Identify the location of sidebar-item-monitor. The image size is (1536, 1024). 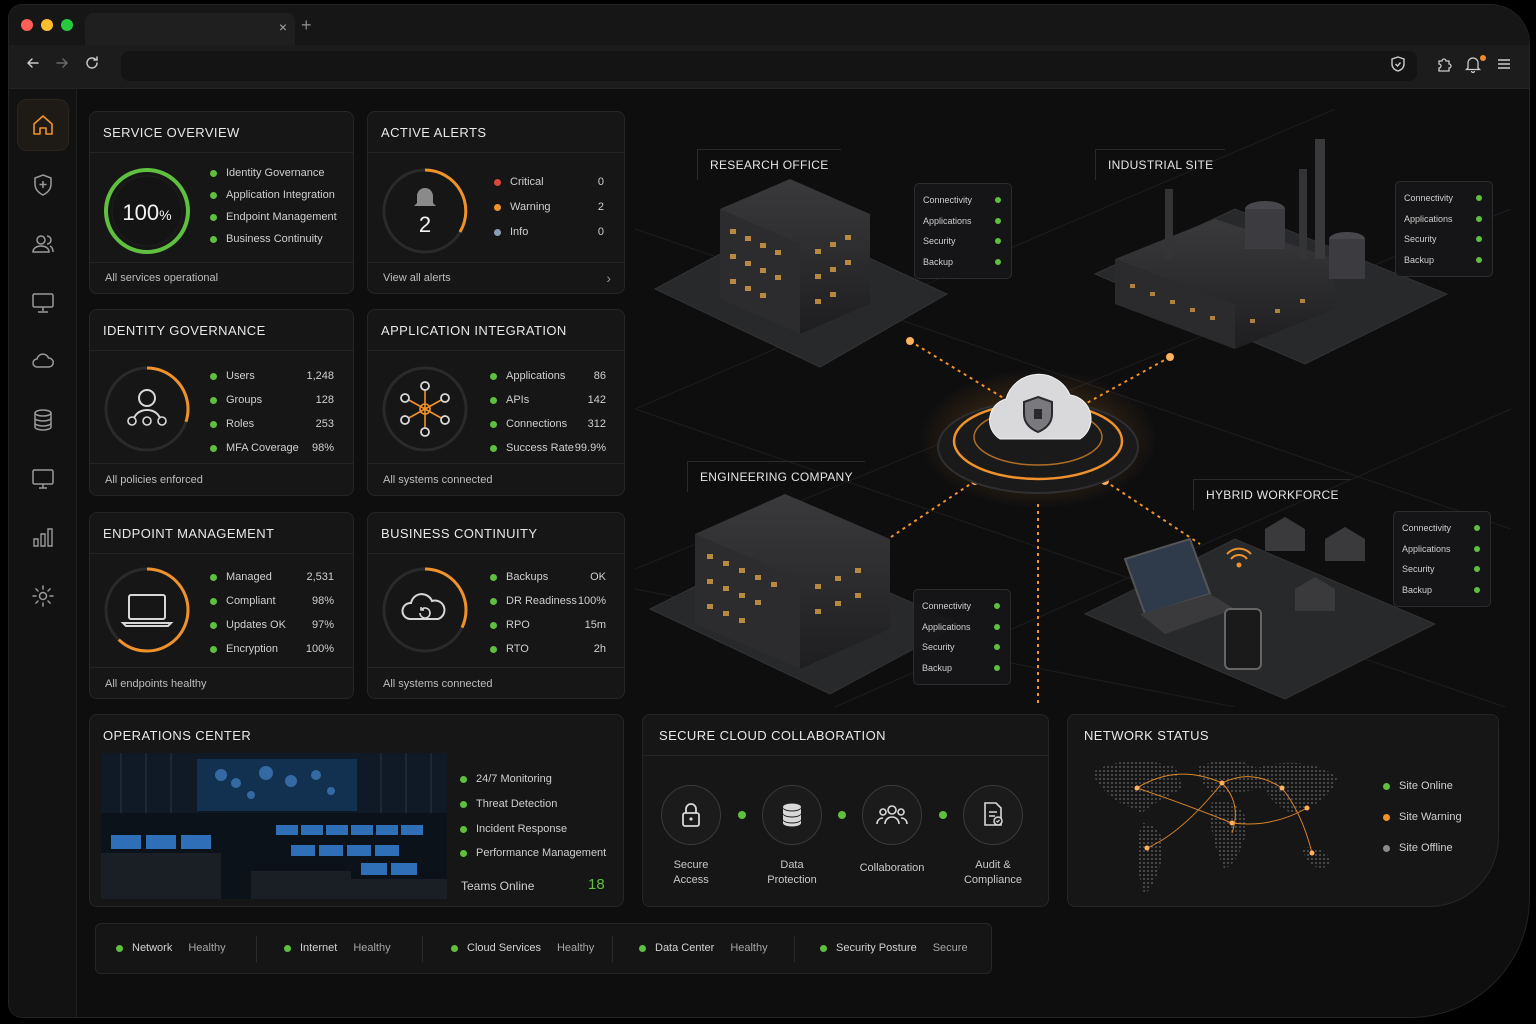
(43, 303).